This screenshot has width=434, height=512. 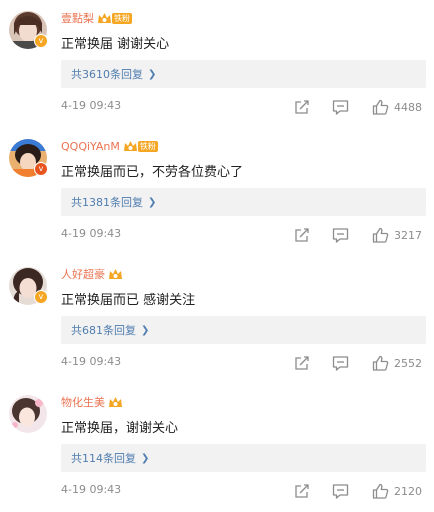 What do you see at coordinates (243, 491) in the screenshot?
I see `comment-meta: 4-19 09:43 2120` at bounding box center [243, 491].